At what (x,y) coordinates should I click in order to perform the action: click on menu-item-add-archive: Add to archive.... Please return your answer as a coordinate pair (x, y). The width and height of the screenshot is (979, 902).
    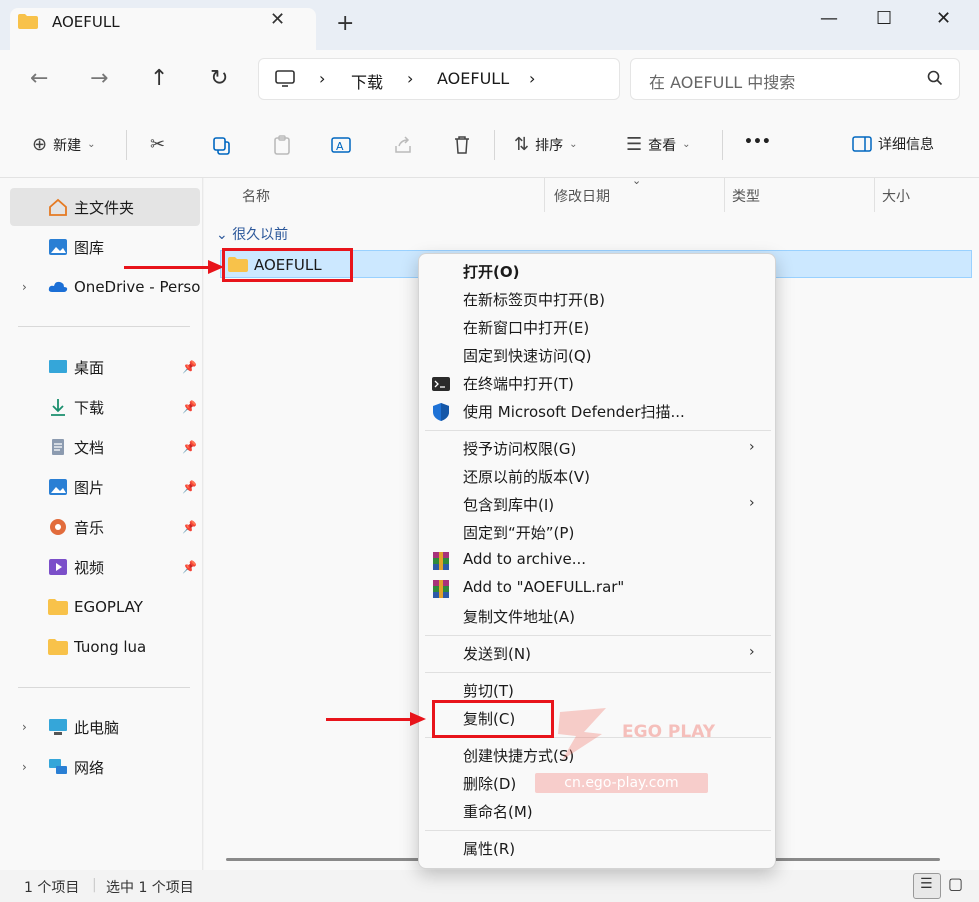
    Looking at the image, I should click on (597, 561).